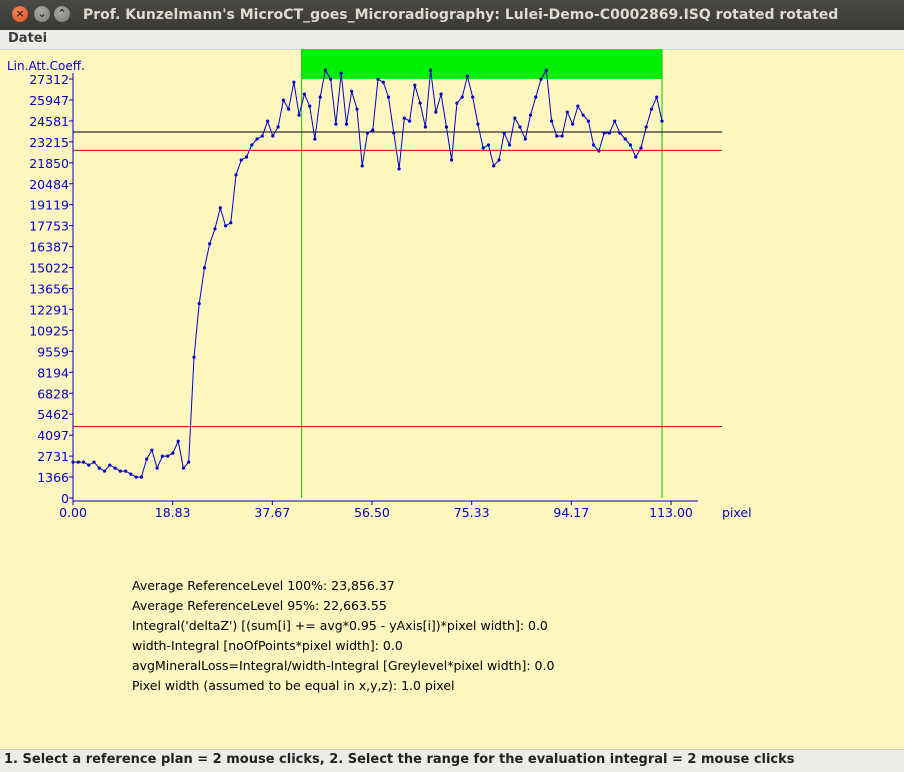 This screenshot has width=904, height=772. I want to click on x-axis-label: pixel, so click(737, 512).